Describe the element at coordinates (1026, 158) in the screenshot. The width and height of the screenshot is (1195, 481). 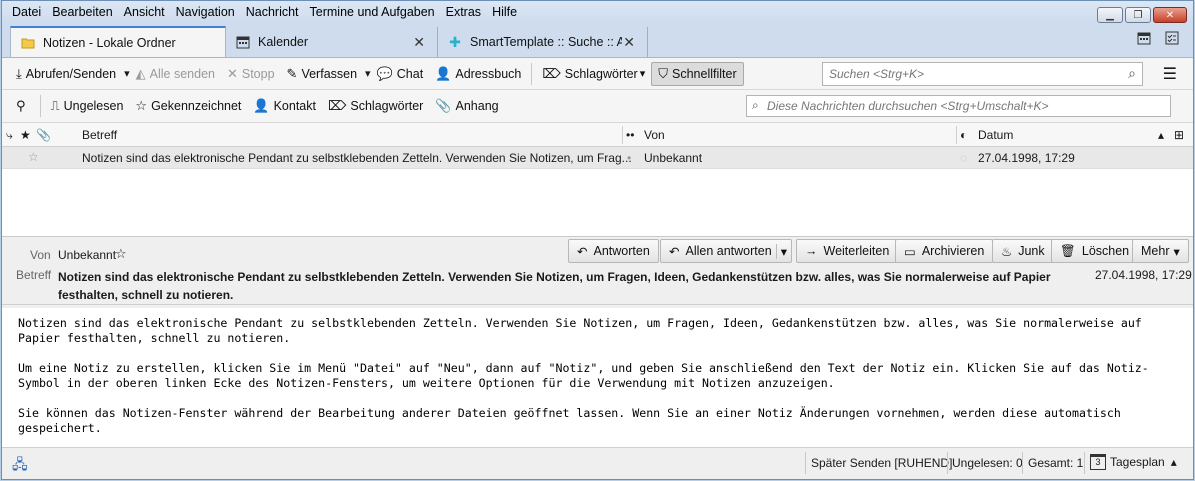
I see `message-date: 27.04.1998, 17:29` at that location.